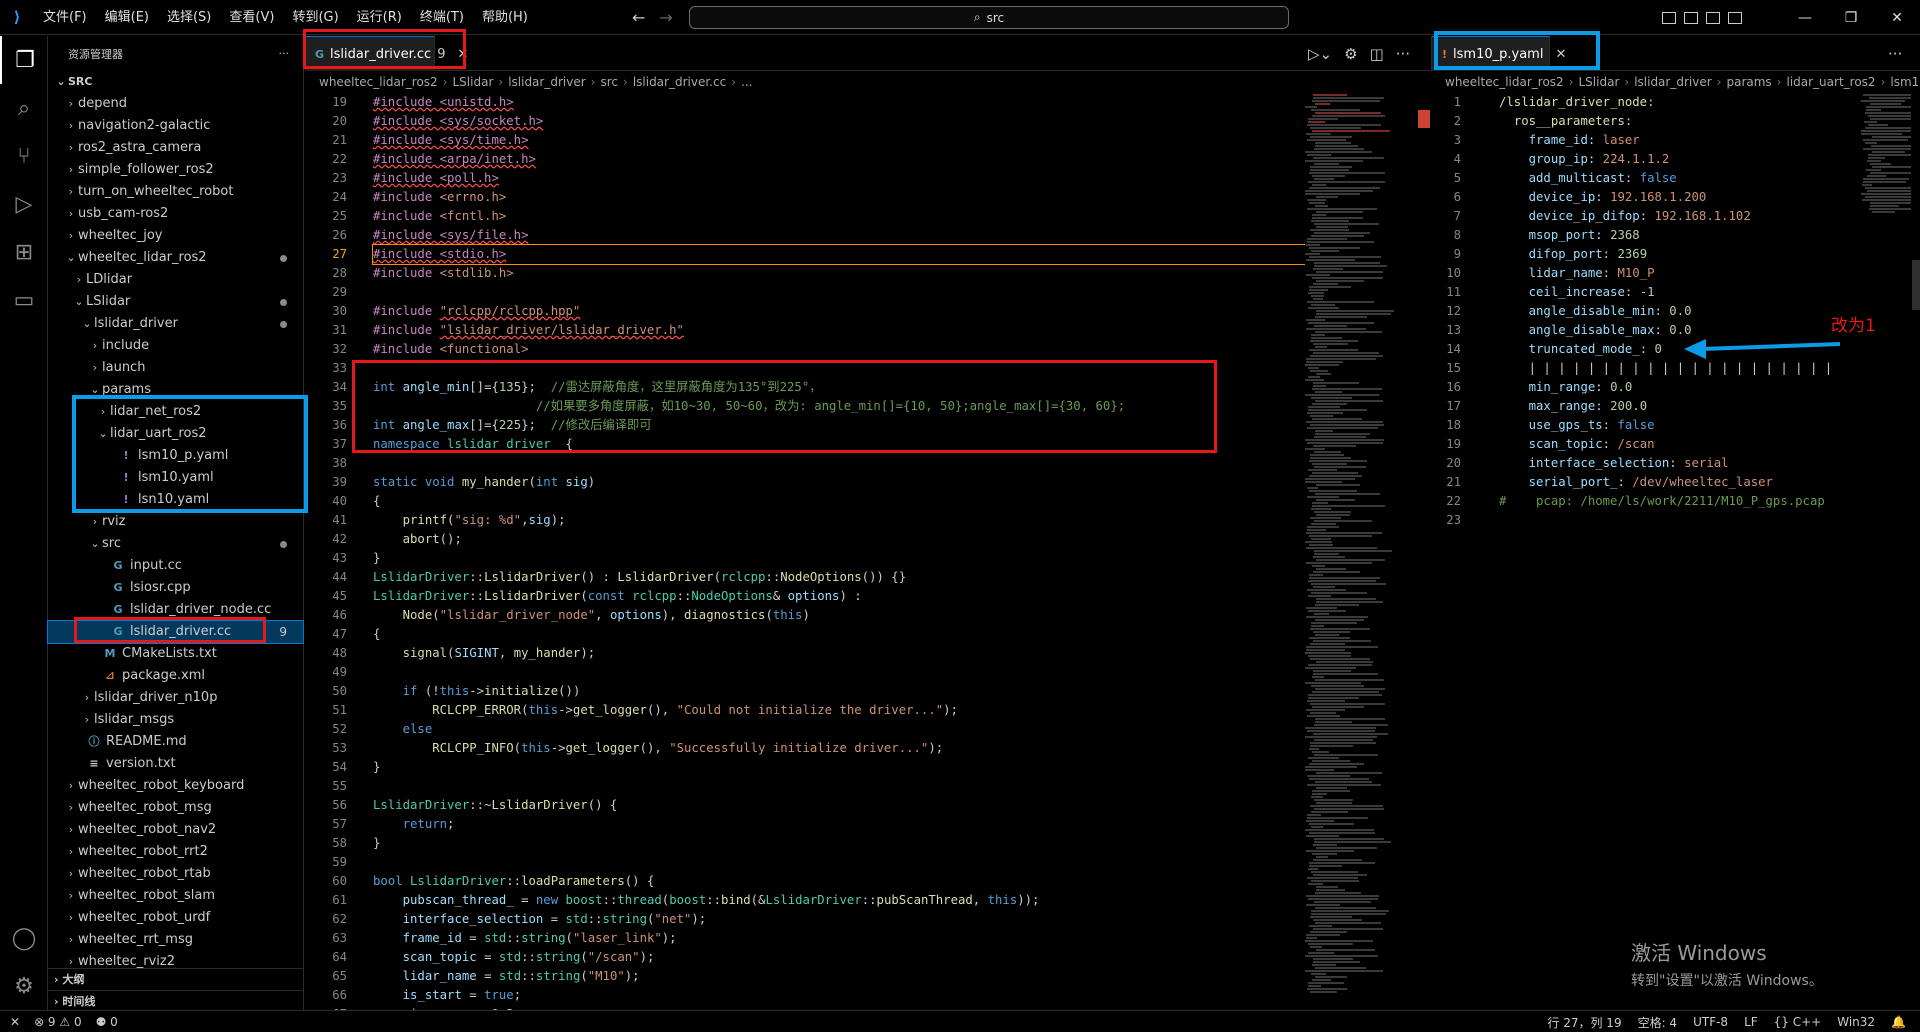  Describe the element at coordinates (1377, 54) in the screenshot. I see `split-editor-icon: ◫` at that location.